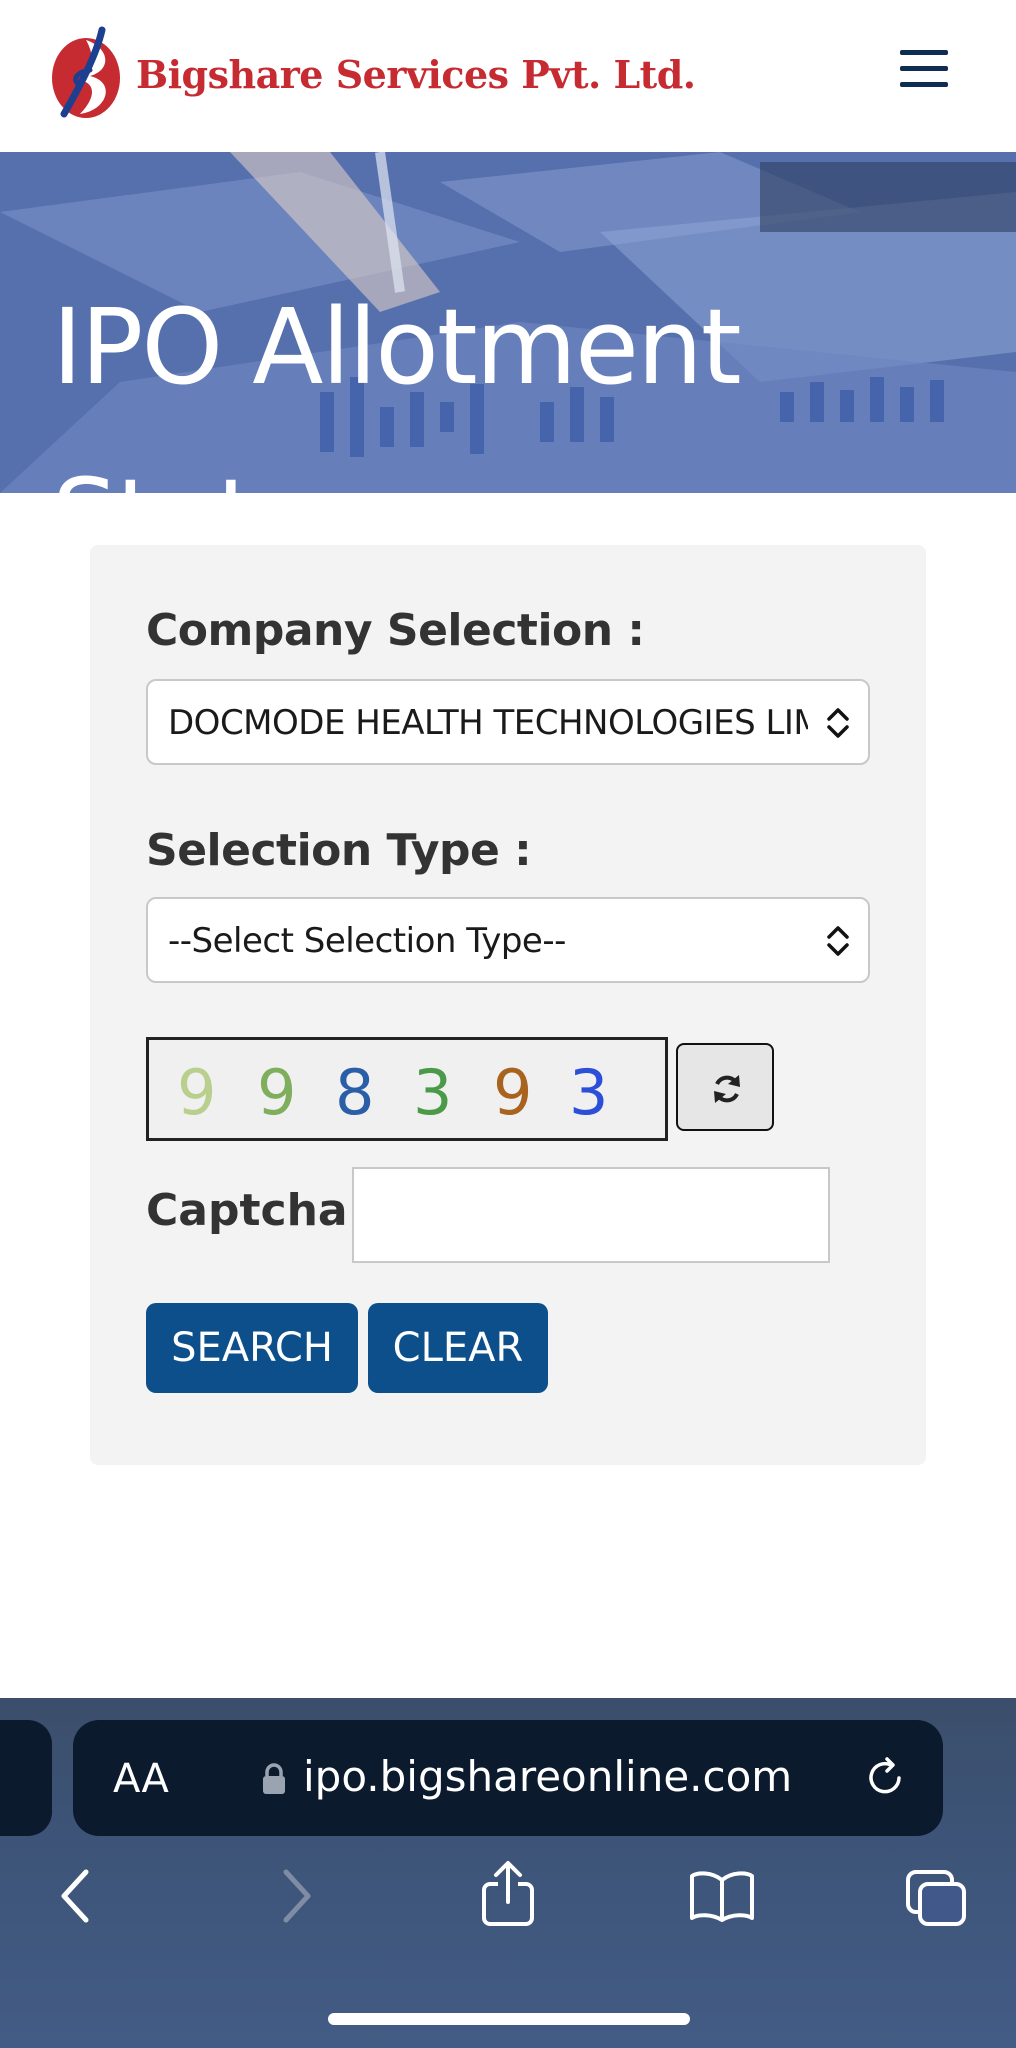  I want to click on brand-logo: Bigshare Services Pvt. Ltd., so click(373, 74).